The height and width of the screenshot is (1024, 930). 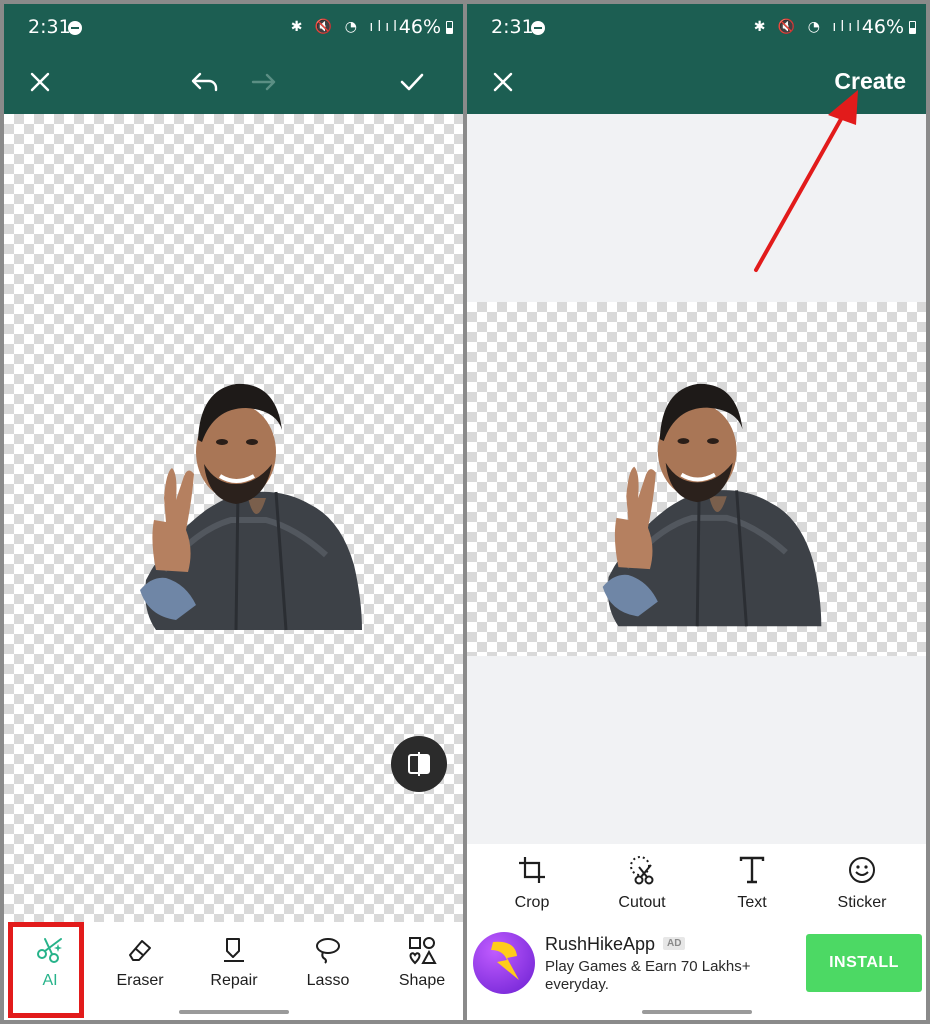 What do you see at coordinates (46, 970) in the screenshot?
I see `ai-tool-highlight` at bounding box center [46, 970].